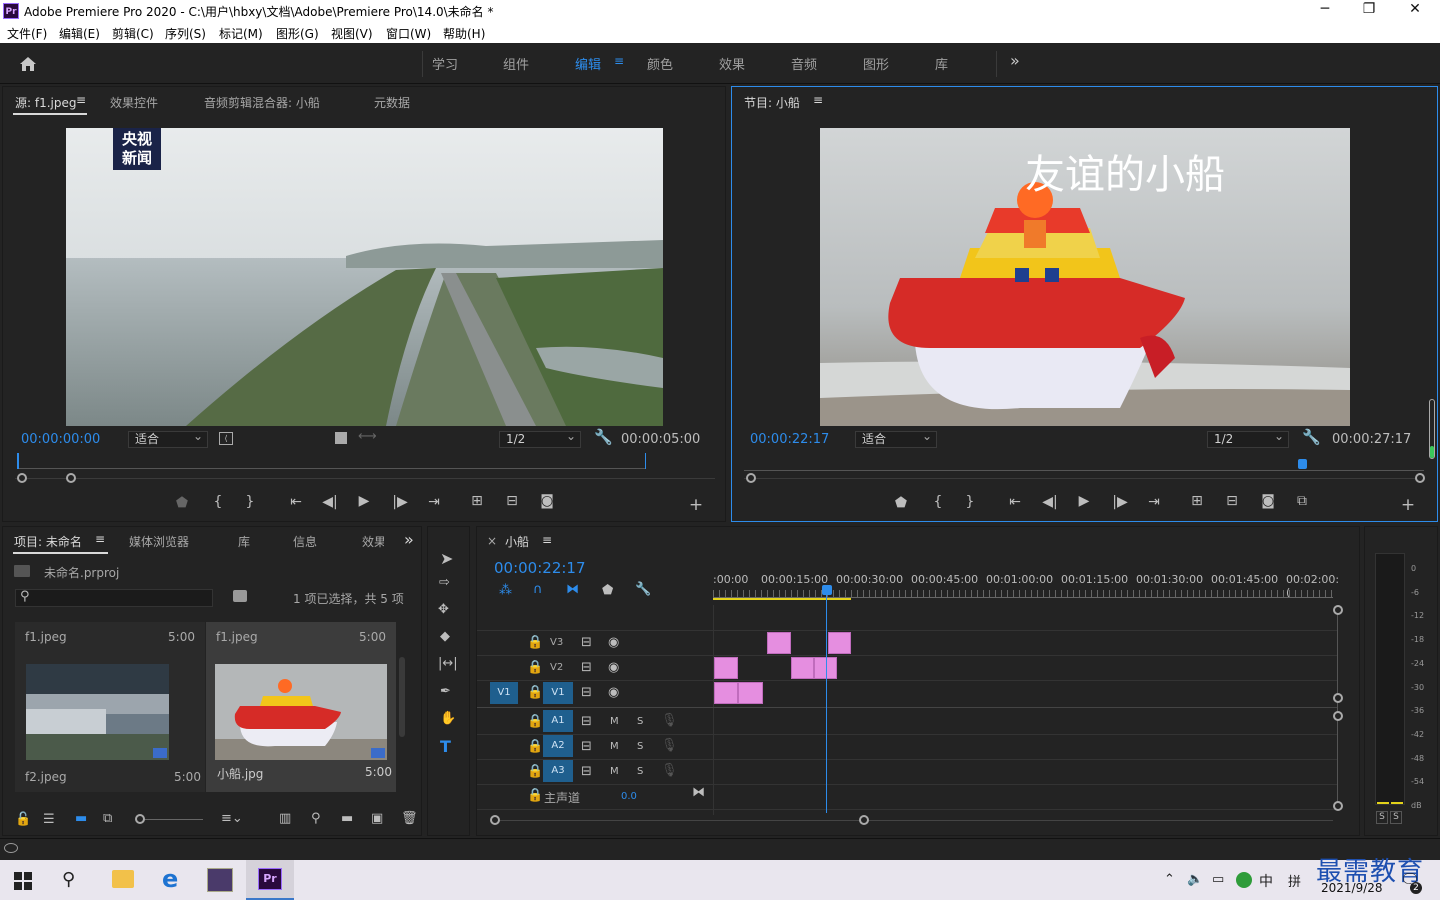 The image size is (1440, 900). What do you see at coordinates (377, 818) in the screenshot?
I see `new-item-icon: ▣` at bounding box center [377, 818].